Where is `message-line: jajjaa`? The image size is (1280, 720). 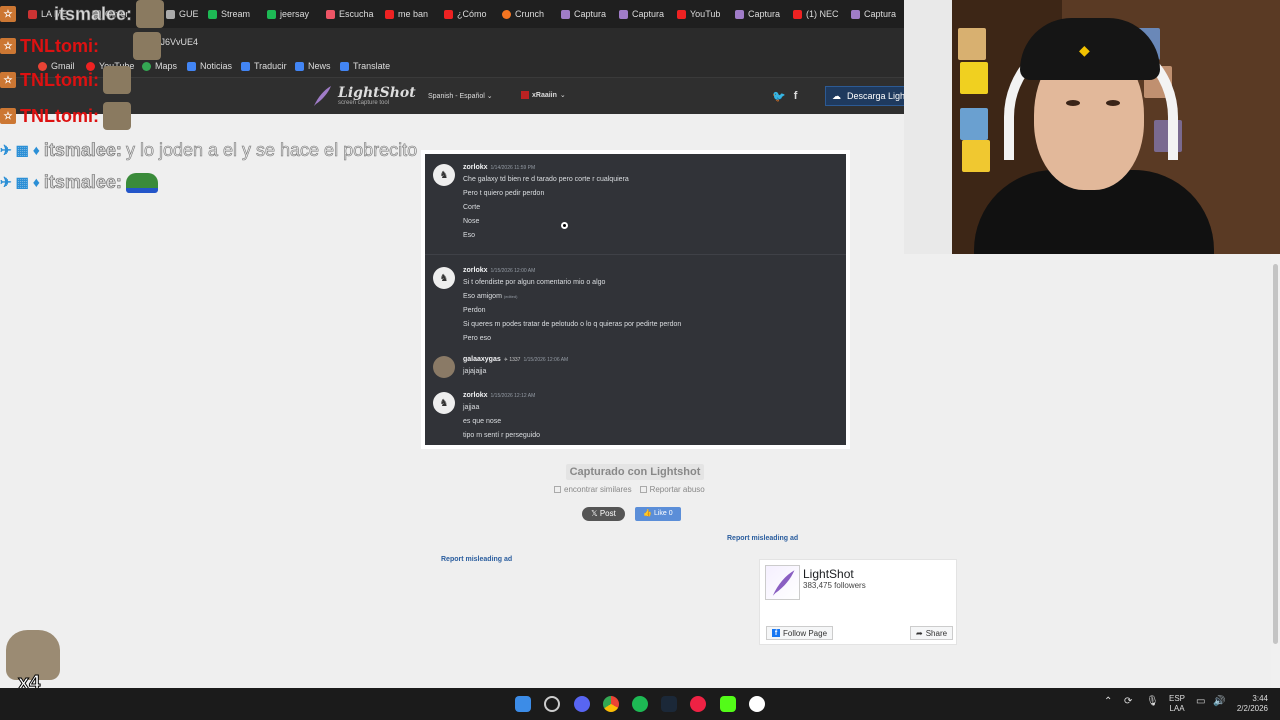 message-line: jajjaa is located at coordinates (471, 407).